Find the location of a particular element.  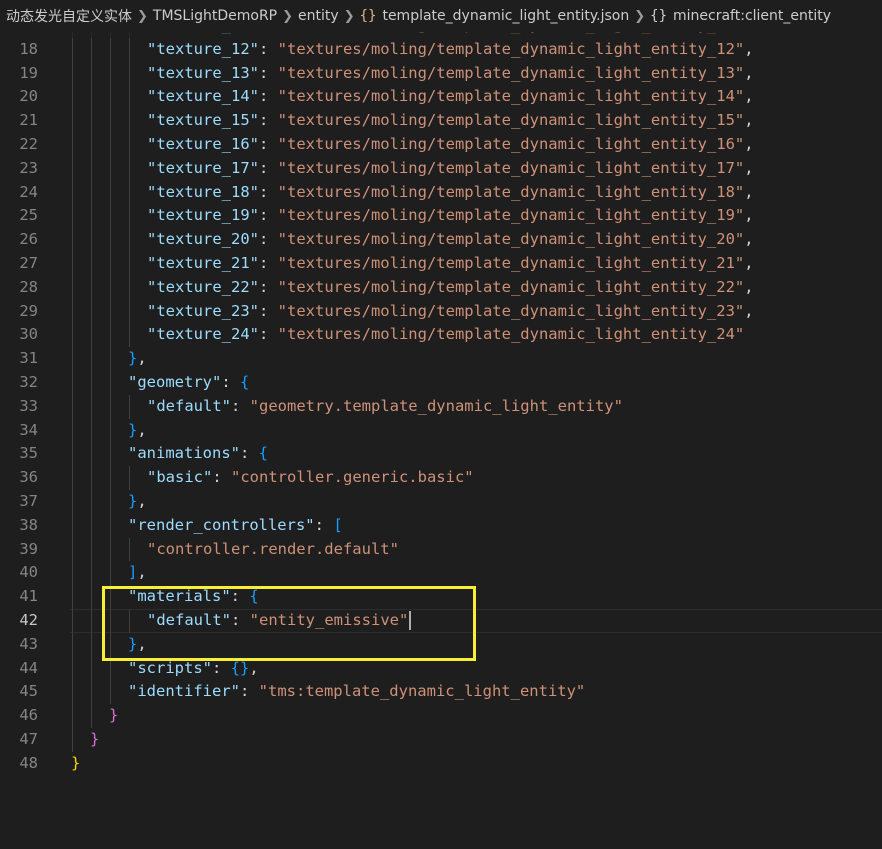

code-line: 36 "basic": "controller.generic.basic" is located at coordinates (441, 478).